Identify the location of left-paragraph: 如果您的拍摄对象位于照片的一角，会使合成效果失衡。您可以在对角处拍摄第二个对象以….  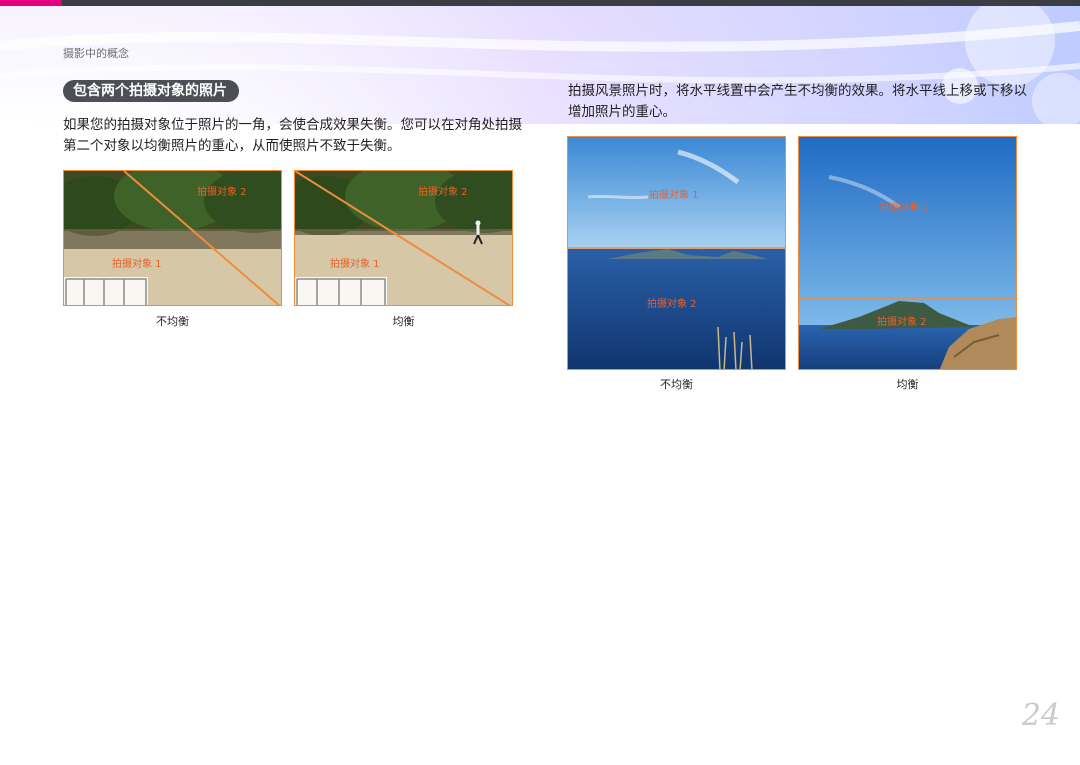
(292, 135).